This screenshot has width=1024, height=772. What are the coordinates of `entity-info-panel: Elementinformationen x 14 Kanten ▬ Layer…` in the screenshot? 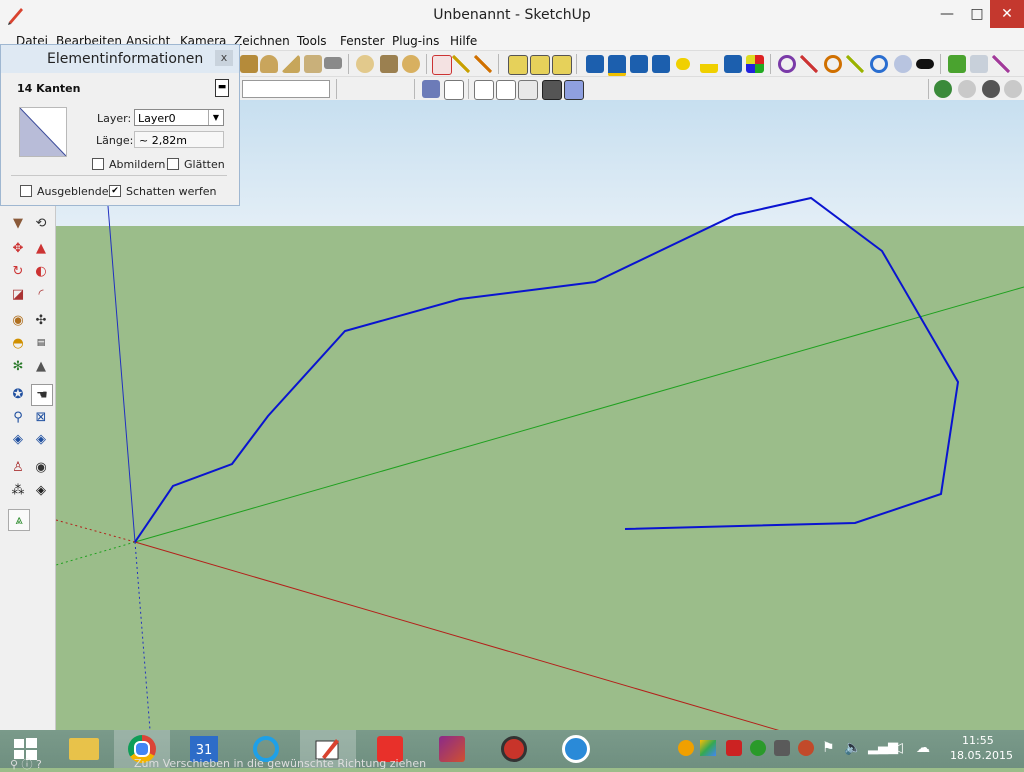 It's located at (120, 125).